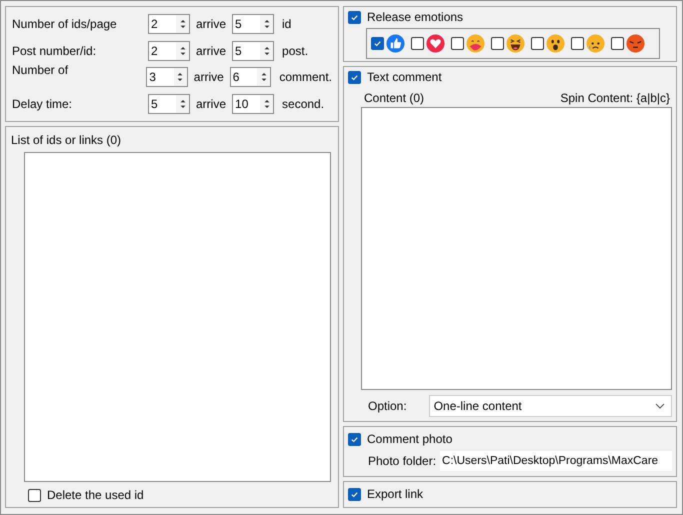  Describe the element at coordinates (615, 98) in the screenshot. I see `spin-hint: Spin Content: {a|b|c}` at that location.